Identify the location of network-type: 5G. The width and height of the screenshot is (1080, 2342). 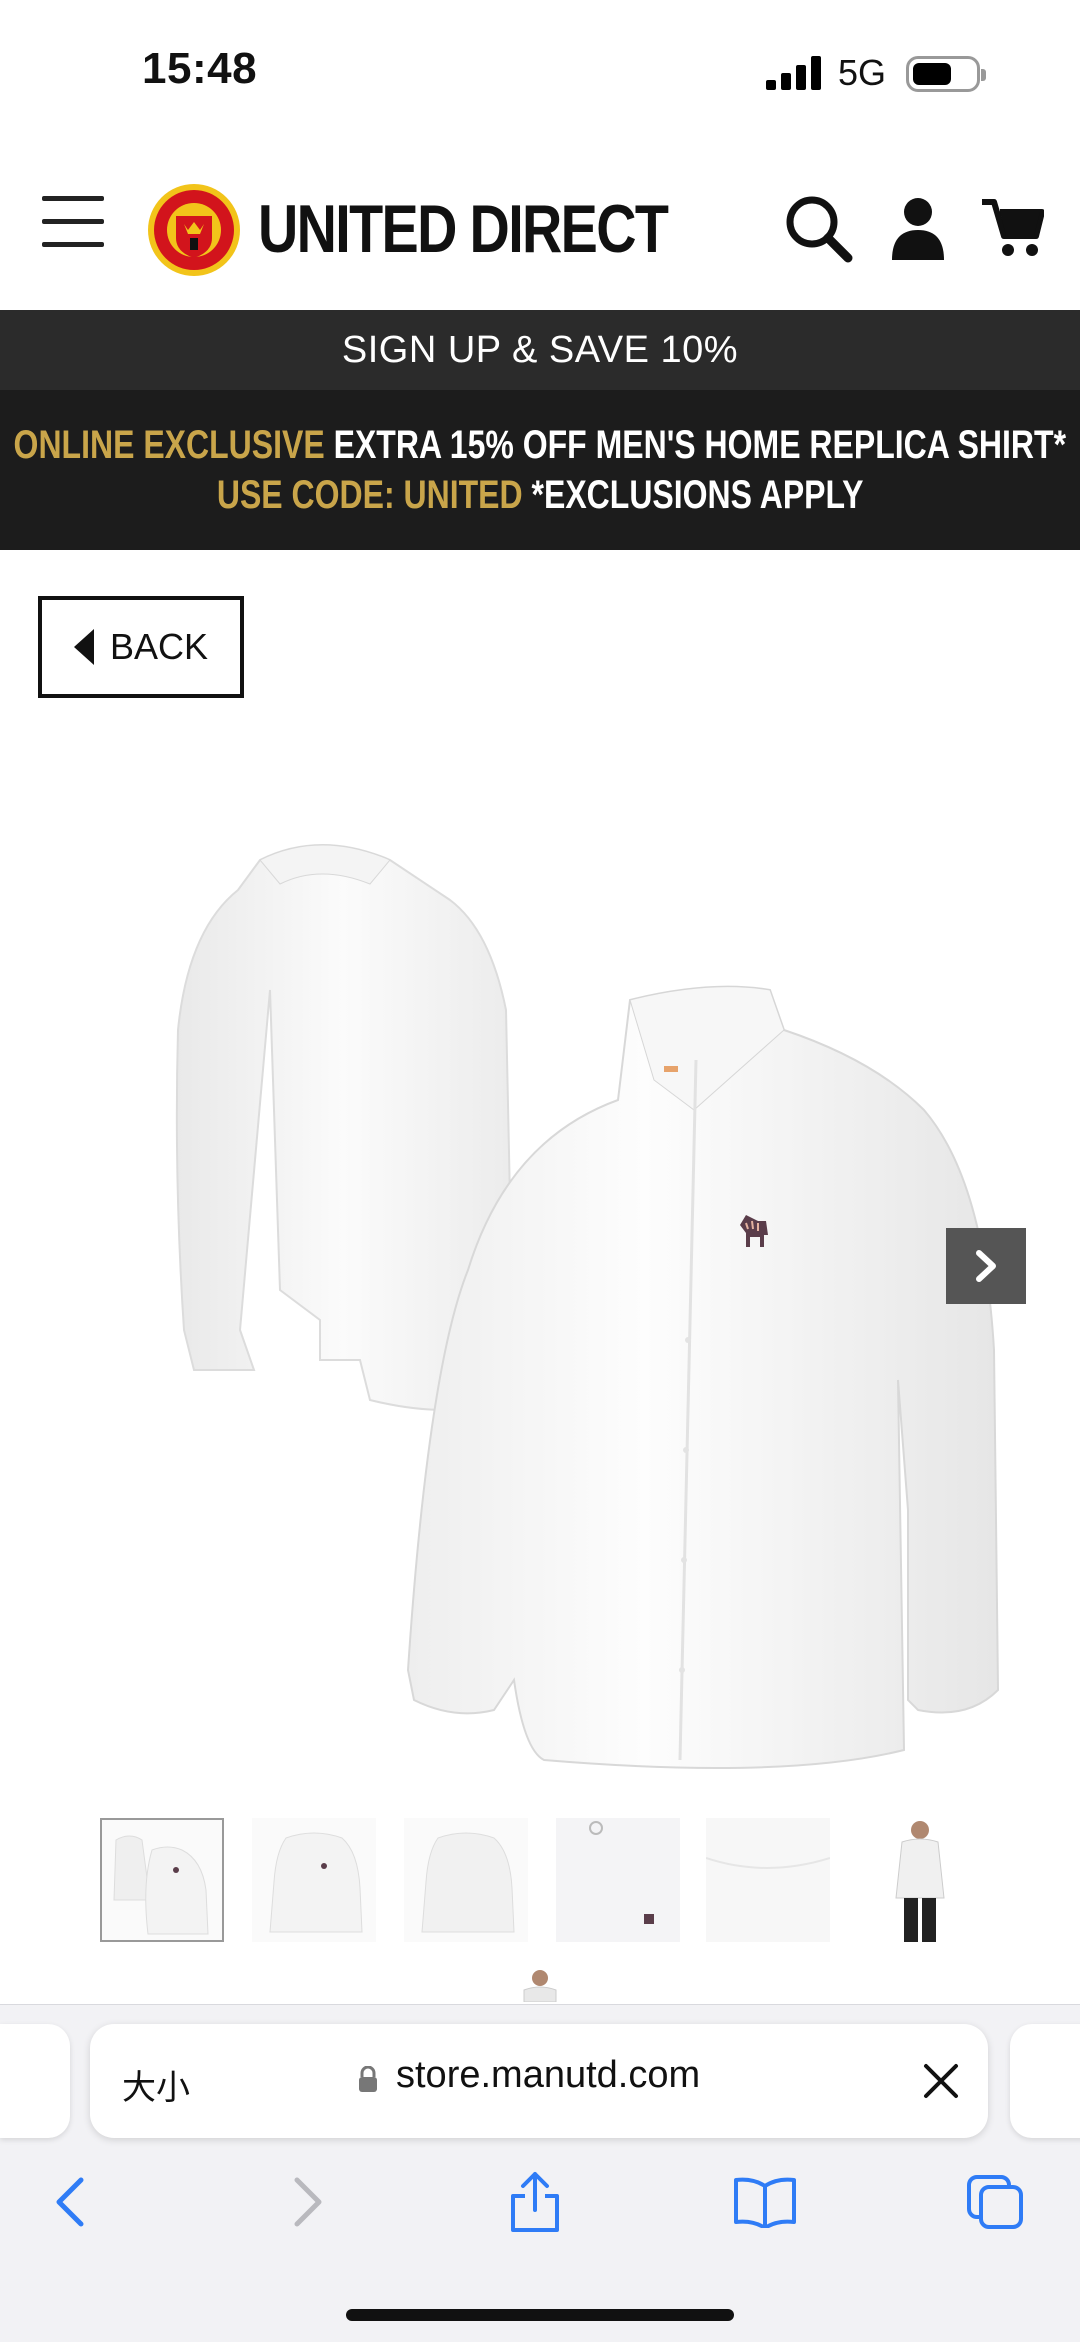
(862, 72).